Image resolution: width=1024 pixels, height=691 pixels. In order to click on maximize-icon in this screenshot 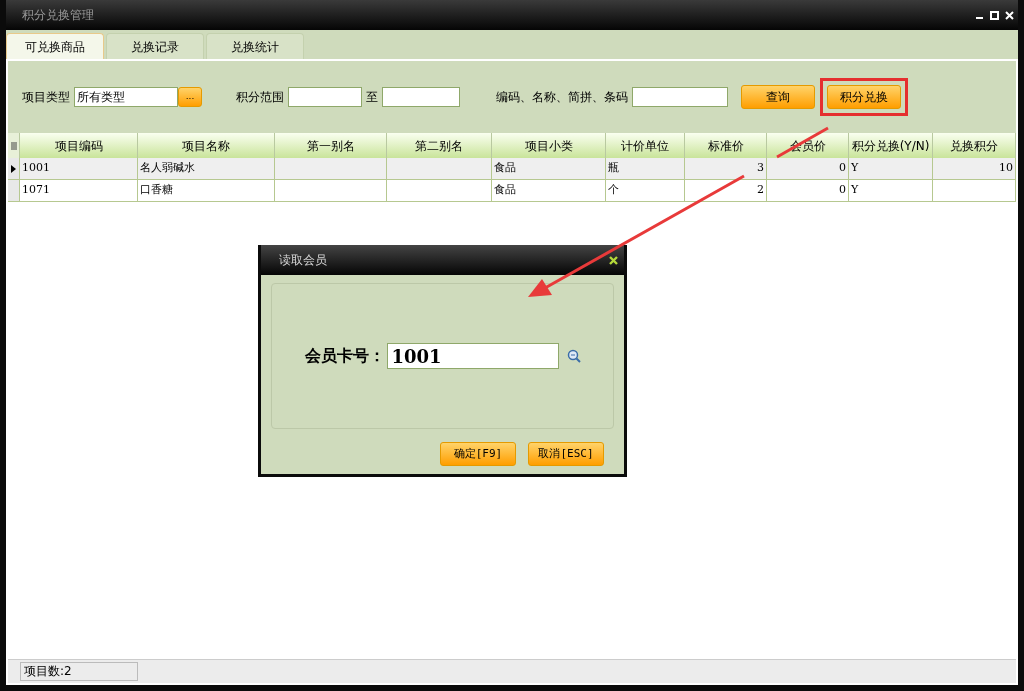, I will do `click(994, 15)`.